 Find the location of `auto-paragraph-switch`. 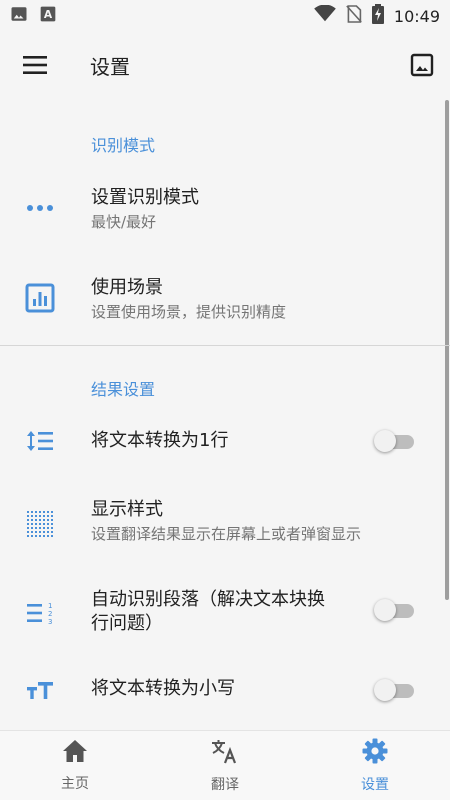

auto-paragraph-switch is located at coordinates (395, 610).